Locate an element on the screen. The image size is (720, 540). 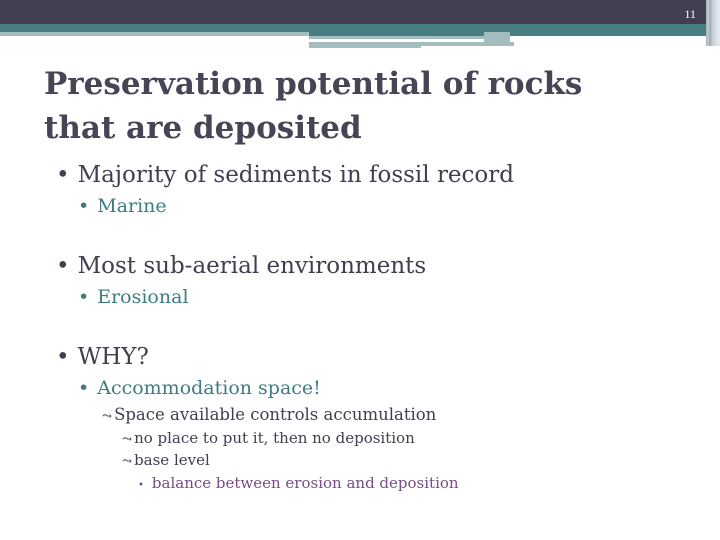
bullet-3-l5: • balance between erosion and deposition is located at coordinates (298, 483).